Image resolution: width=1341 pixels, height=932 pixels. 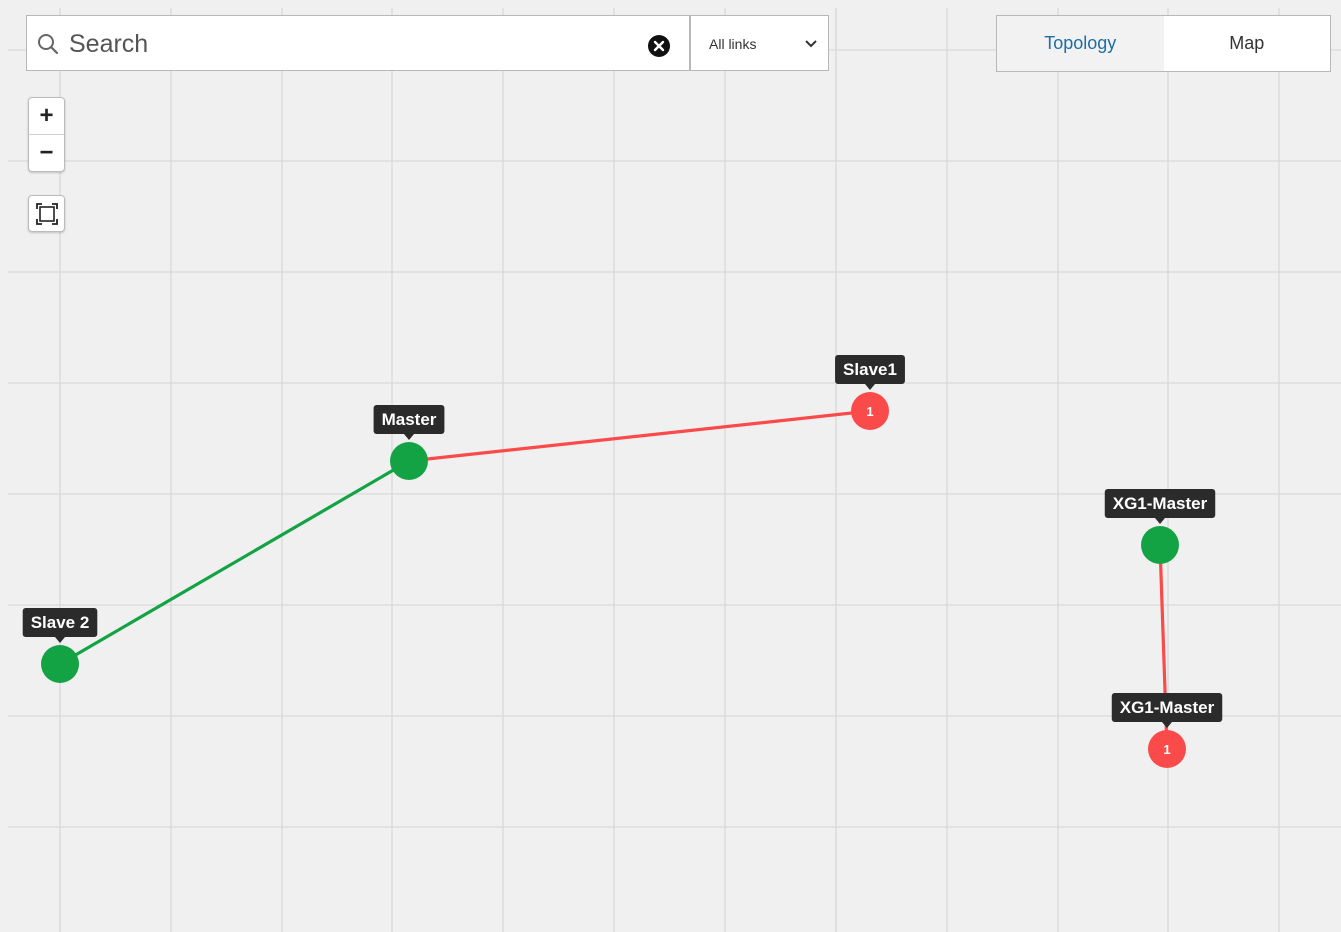 What do you see at coordinates (349, 44) in the screenshot?
I see `search-input` at bounding box center [349, 44].